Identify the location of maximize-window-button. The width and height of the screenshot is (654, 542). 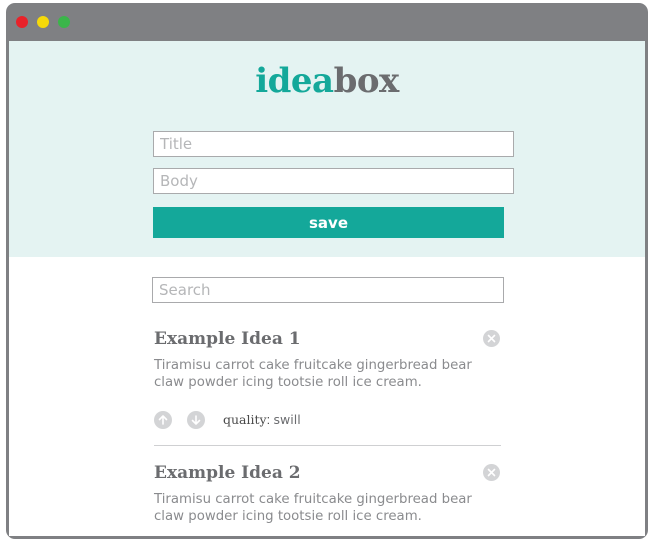
(64, 22).